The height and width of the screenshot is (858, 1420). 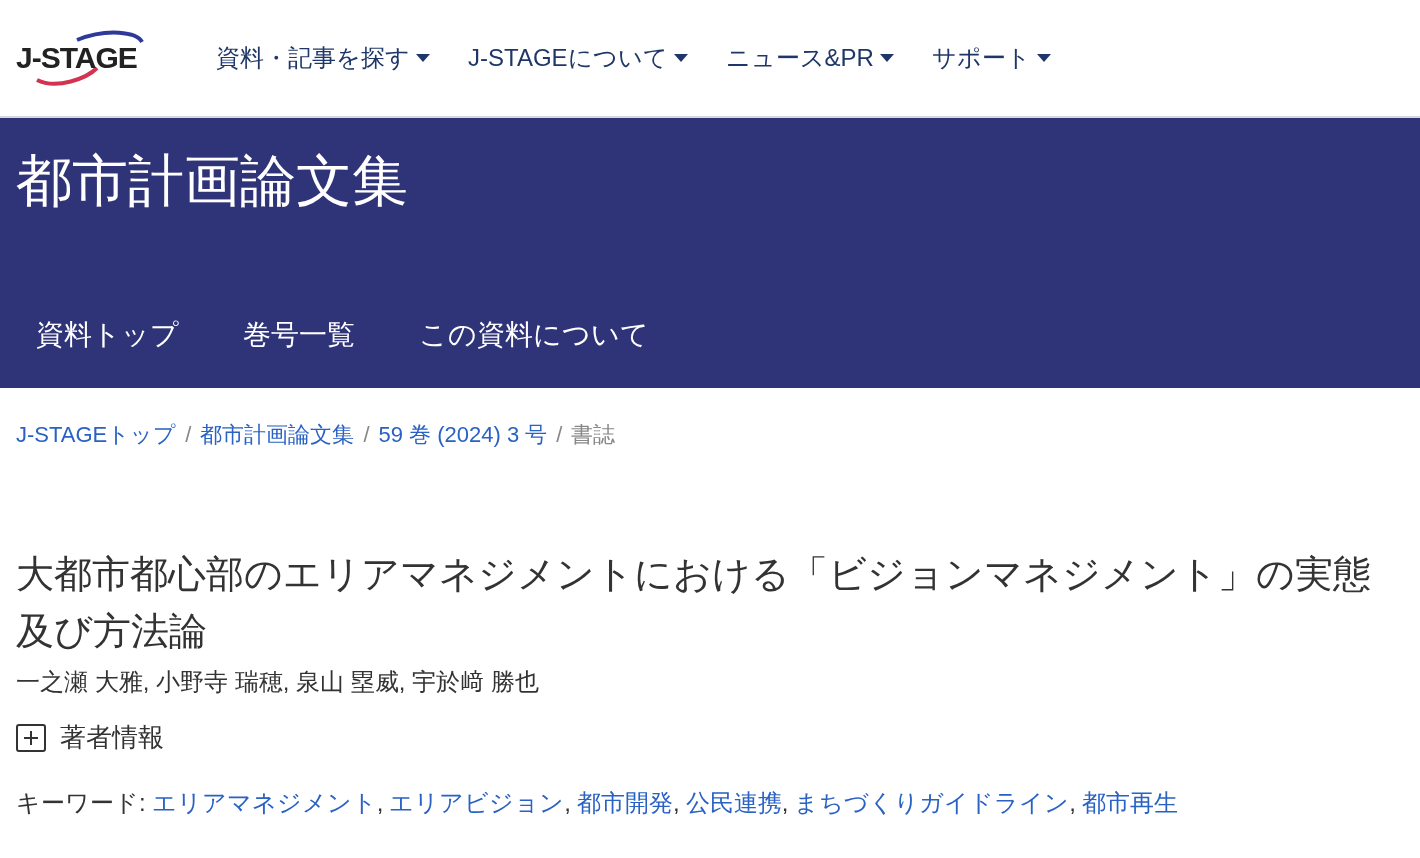 I want to click on breadcrumb-current: 書誌, so click(x=593, y=435).